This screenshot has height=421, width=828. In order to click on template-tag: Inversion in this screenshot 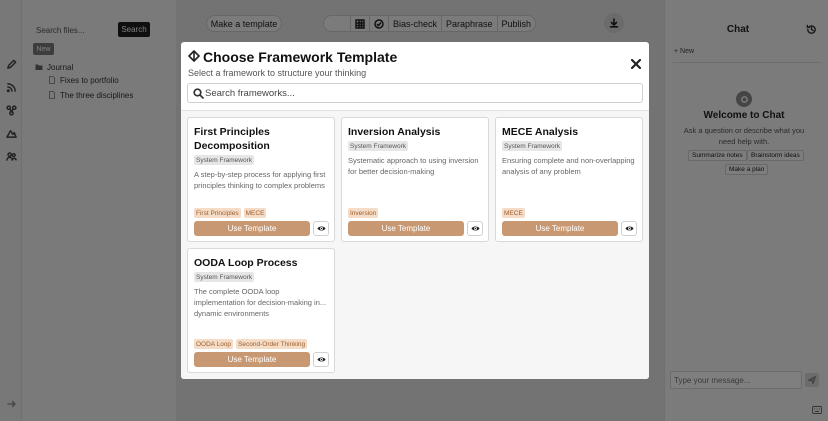, I will do `click(363, 213)`.